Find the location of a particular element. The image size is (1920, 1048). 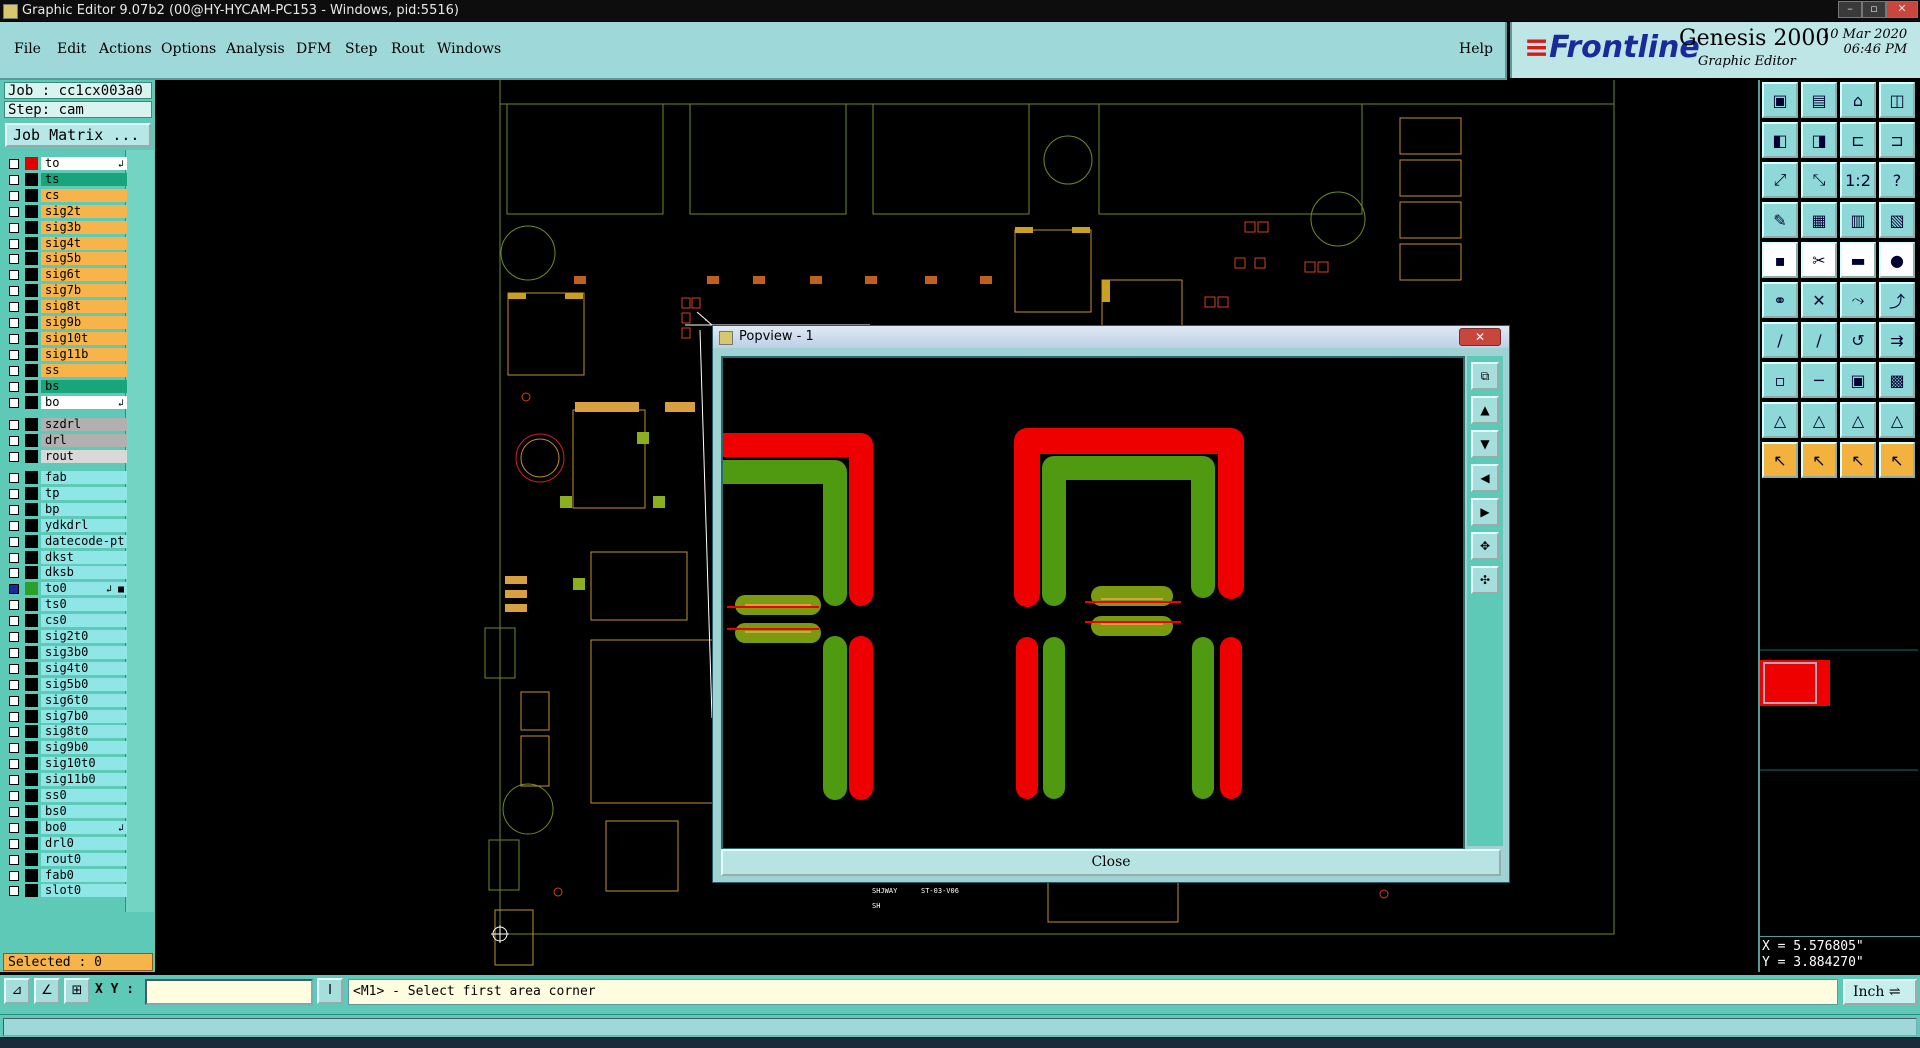

popview-zoom-center-icon: ✣ is located at coordinates (1485, 580).